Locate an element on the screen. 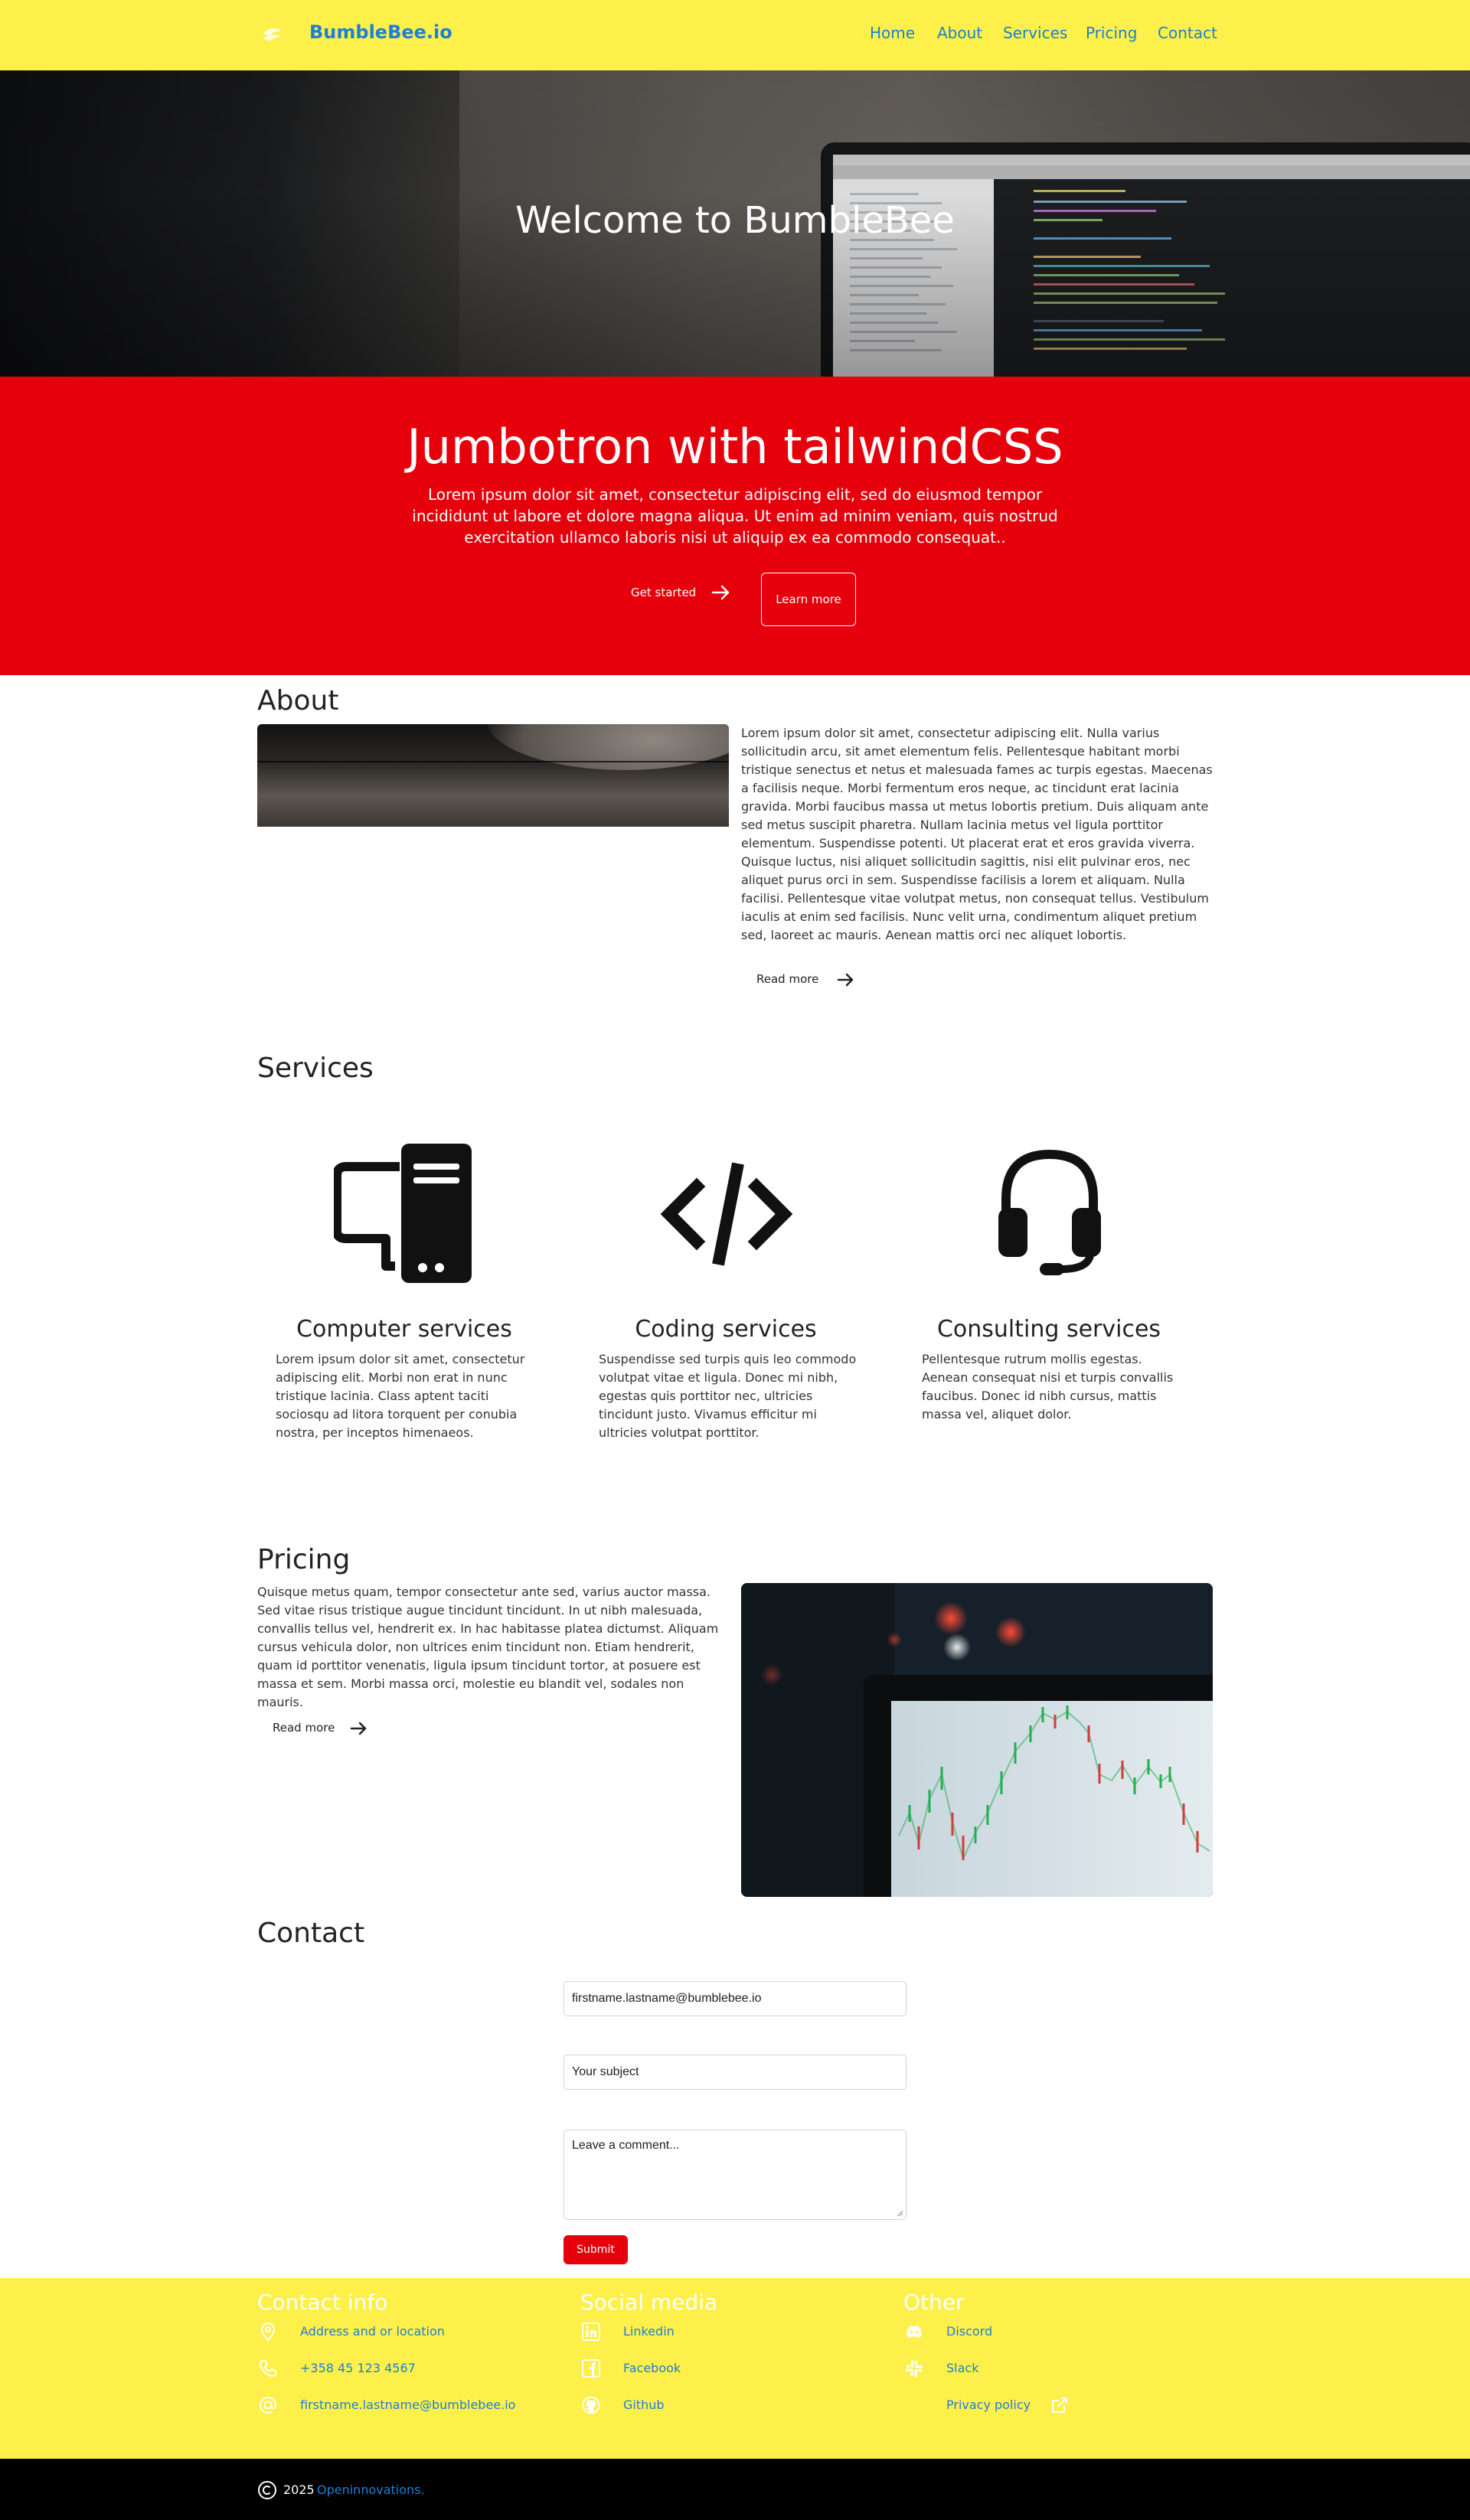 Image resolution: width=1470 pixels, height=2520 pixels. get-started-button: Get started is located at coordinates (677, 592).